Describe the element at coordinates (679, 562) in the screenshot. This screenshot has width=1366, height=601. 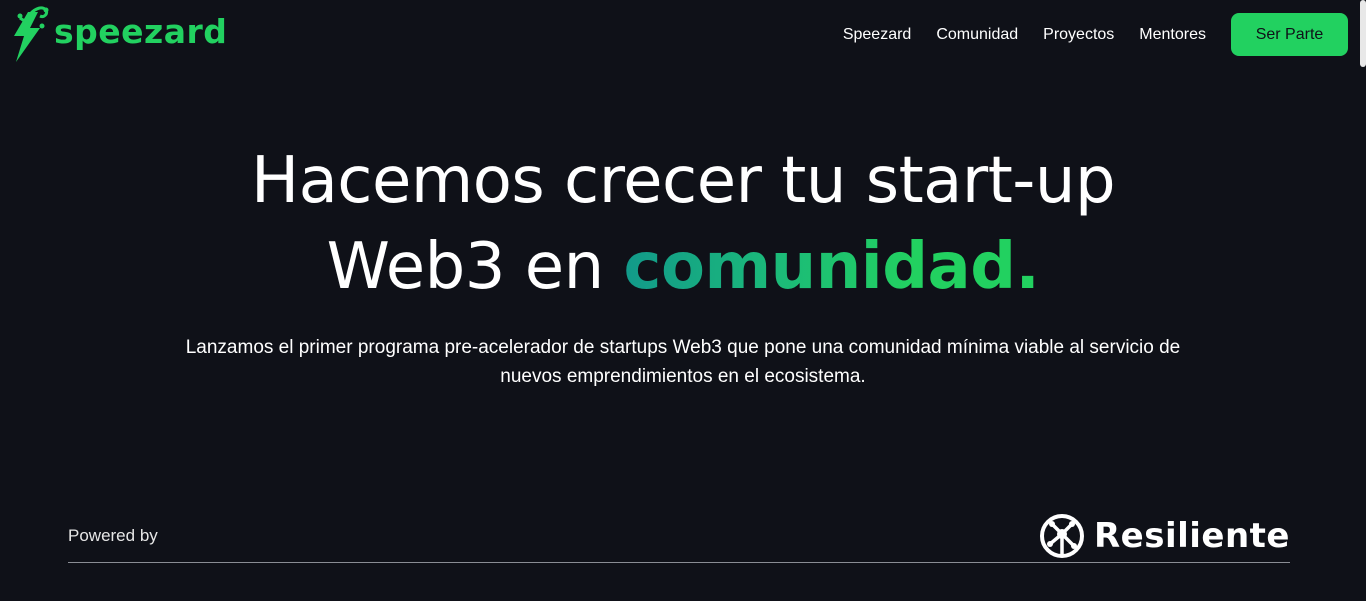
I see `footer-divider` at that location.